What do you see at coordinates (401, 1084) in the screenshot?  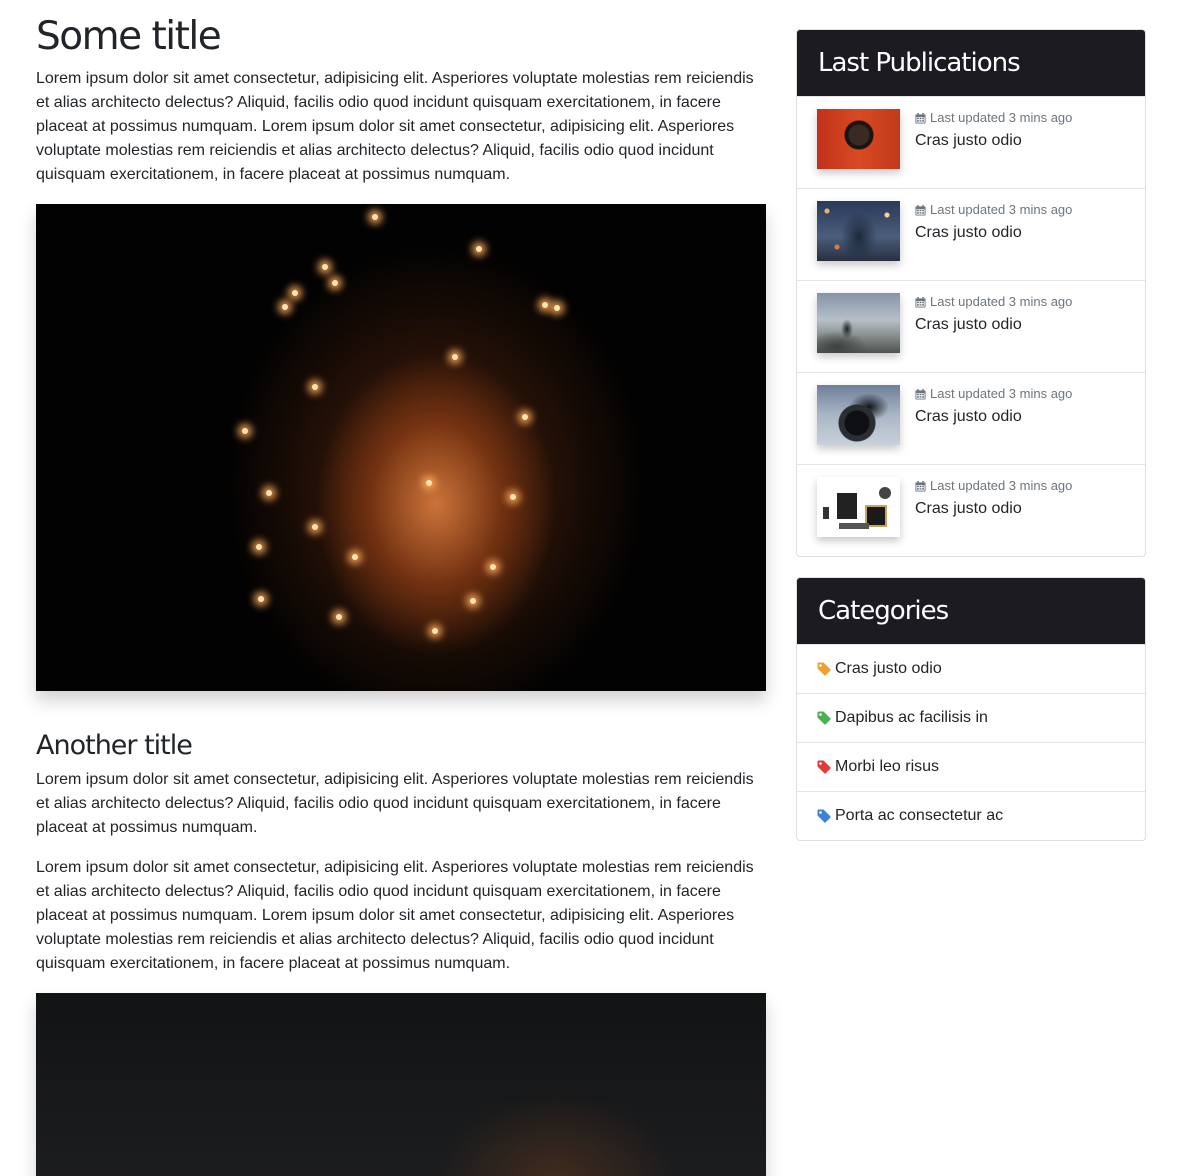 I see `article-image-portrait` at bounding box center [401, 1084].